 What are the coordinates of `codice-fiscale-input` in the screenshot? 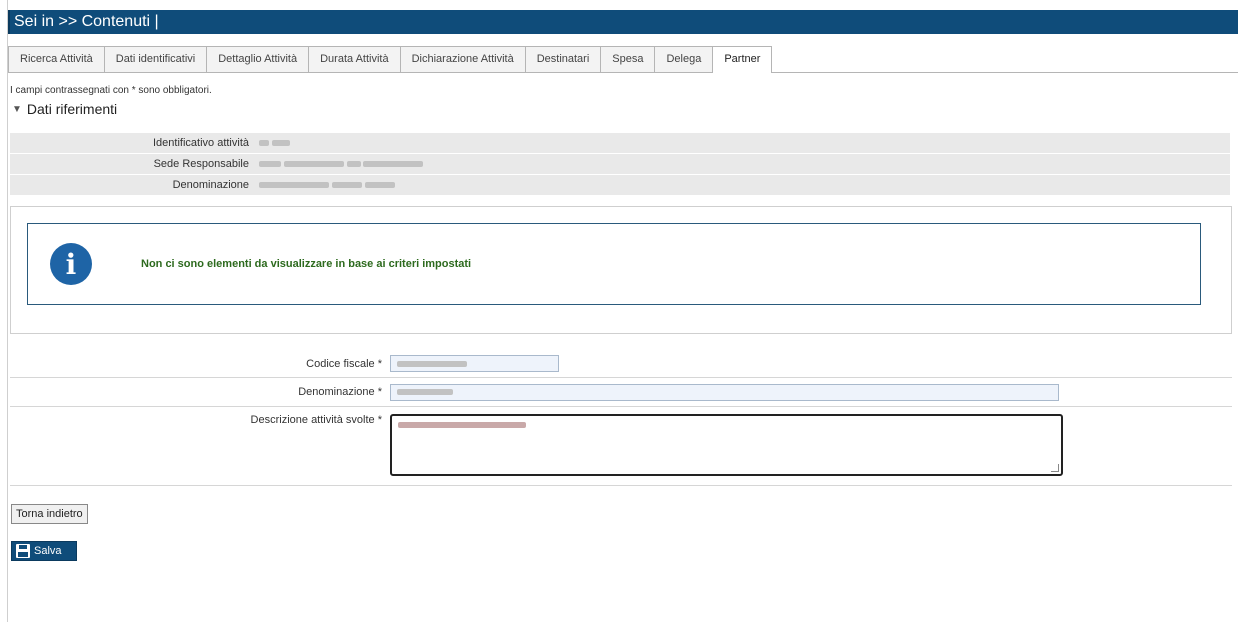 It's located at (474, 363).